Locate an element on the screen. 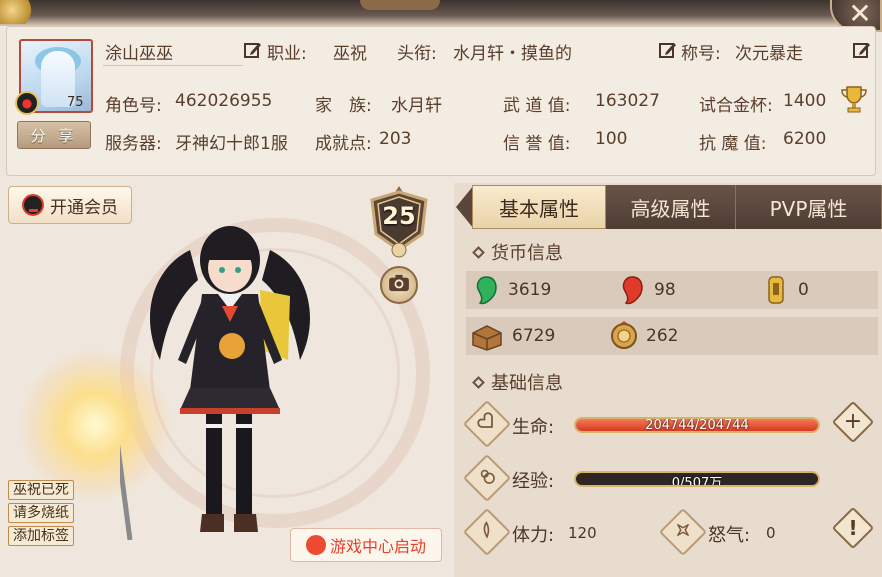  coin-icon is located at coordinates (624, 336).